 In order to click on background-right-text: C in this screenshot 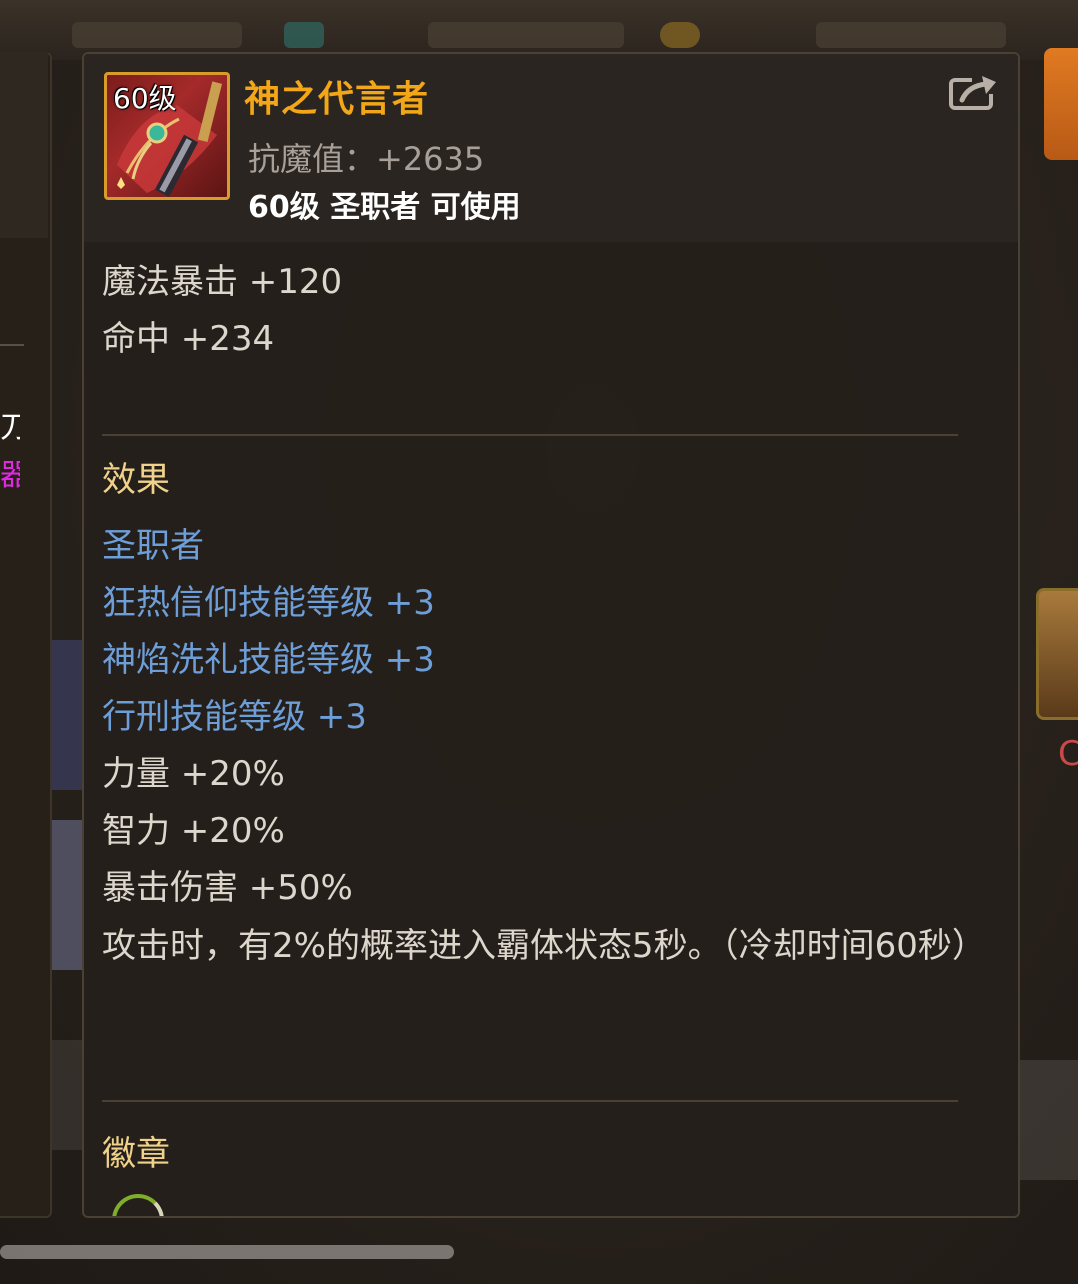, I will do `click(1068, 754)`.